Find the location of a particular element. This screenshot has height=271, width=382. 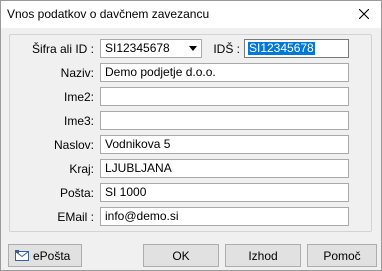

izhod-label: Izhod is located at coordinates (263, 255).